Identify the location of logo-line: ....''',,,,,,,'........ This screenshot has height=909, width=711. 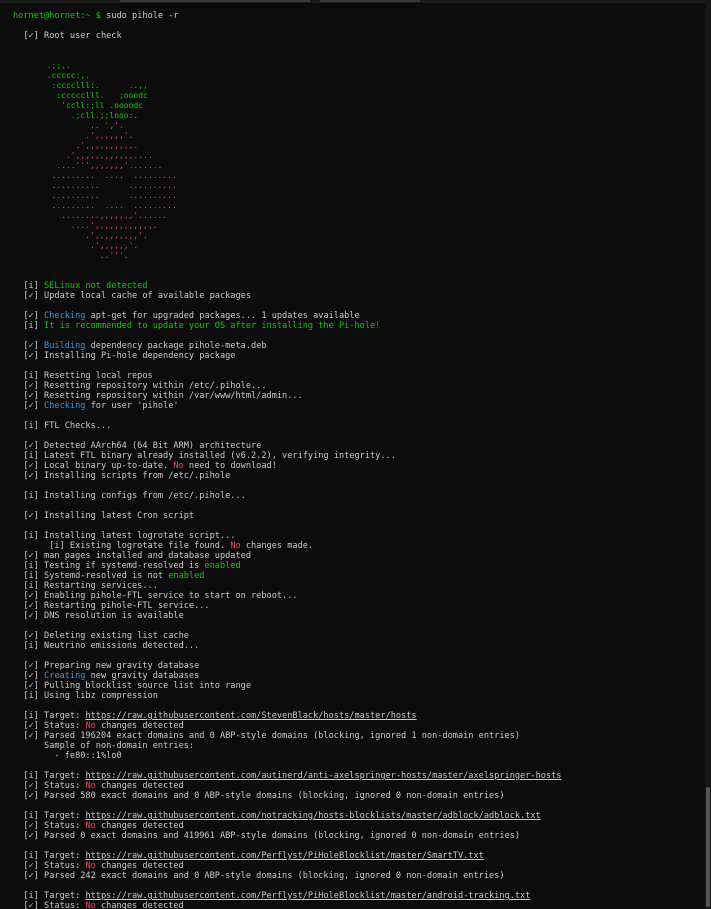
(88, 165).